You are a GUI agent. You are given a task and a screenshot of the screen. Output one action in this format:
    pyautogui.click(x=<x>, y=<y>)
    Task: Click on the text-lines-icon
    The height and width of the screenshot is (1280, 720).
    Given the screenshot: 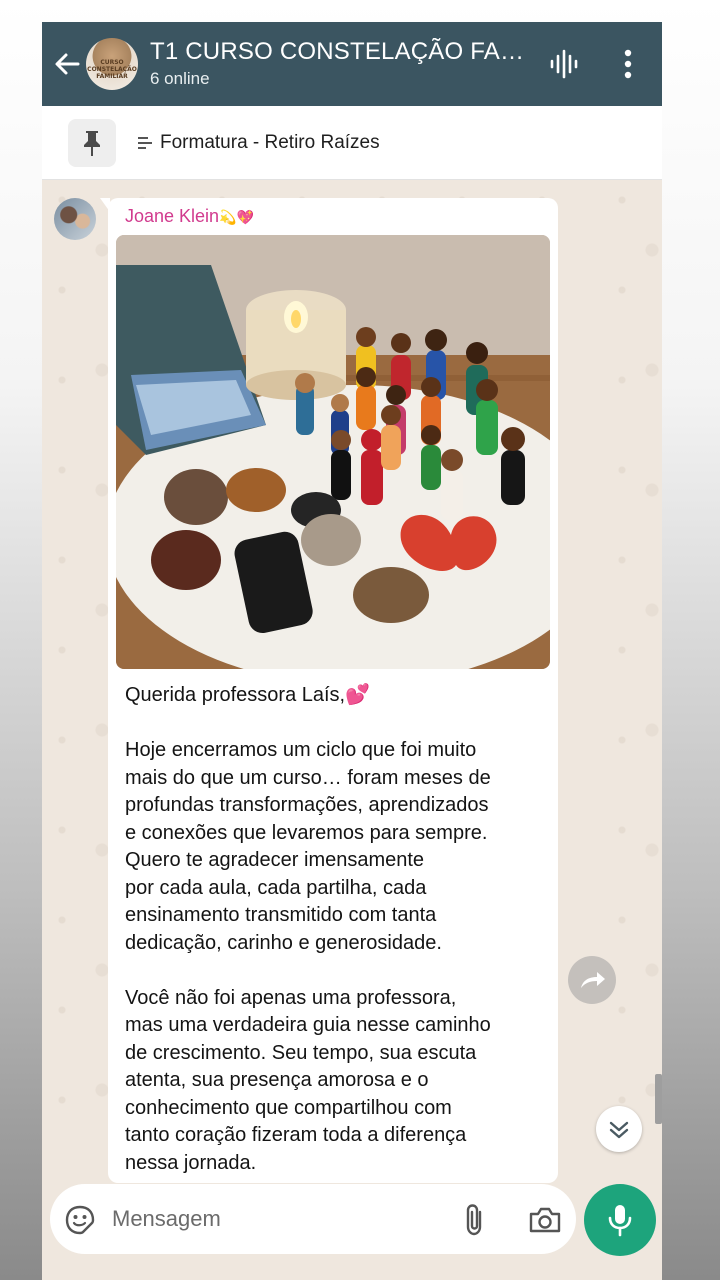 What is the action you would take?
    pyautogui.click(x=145, y=143)
    